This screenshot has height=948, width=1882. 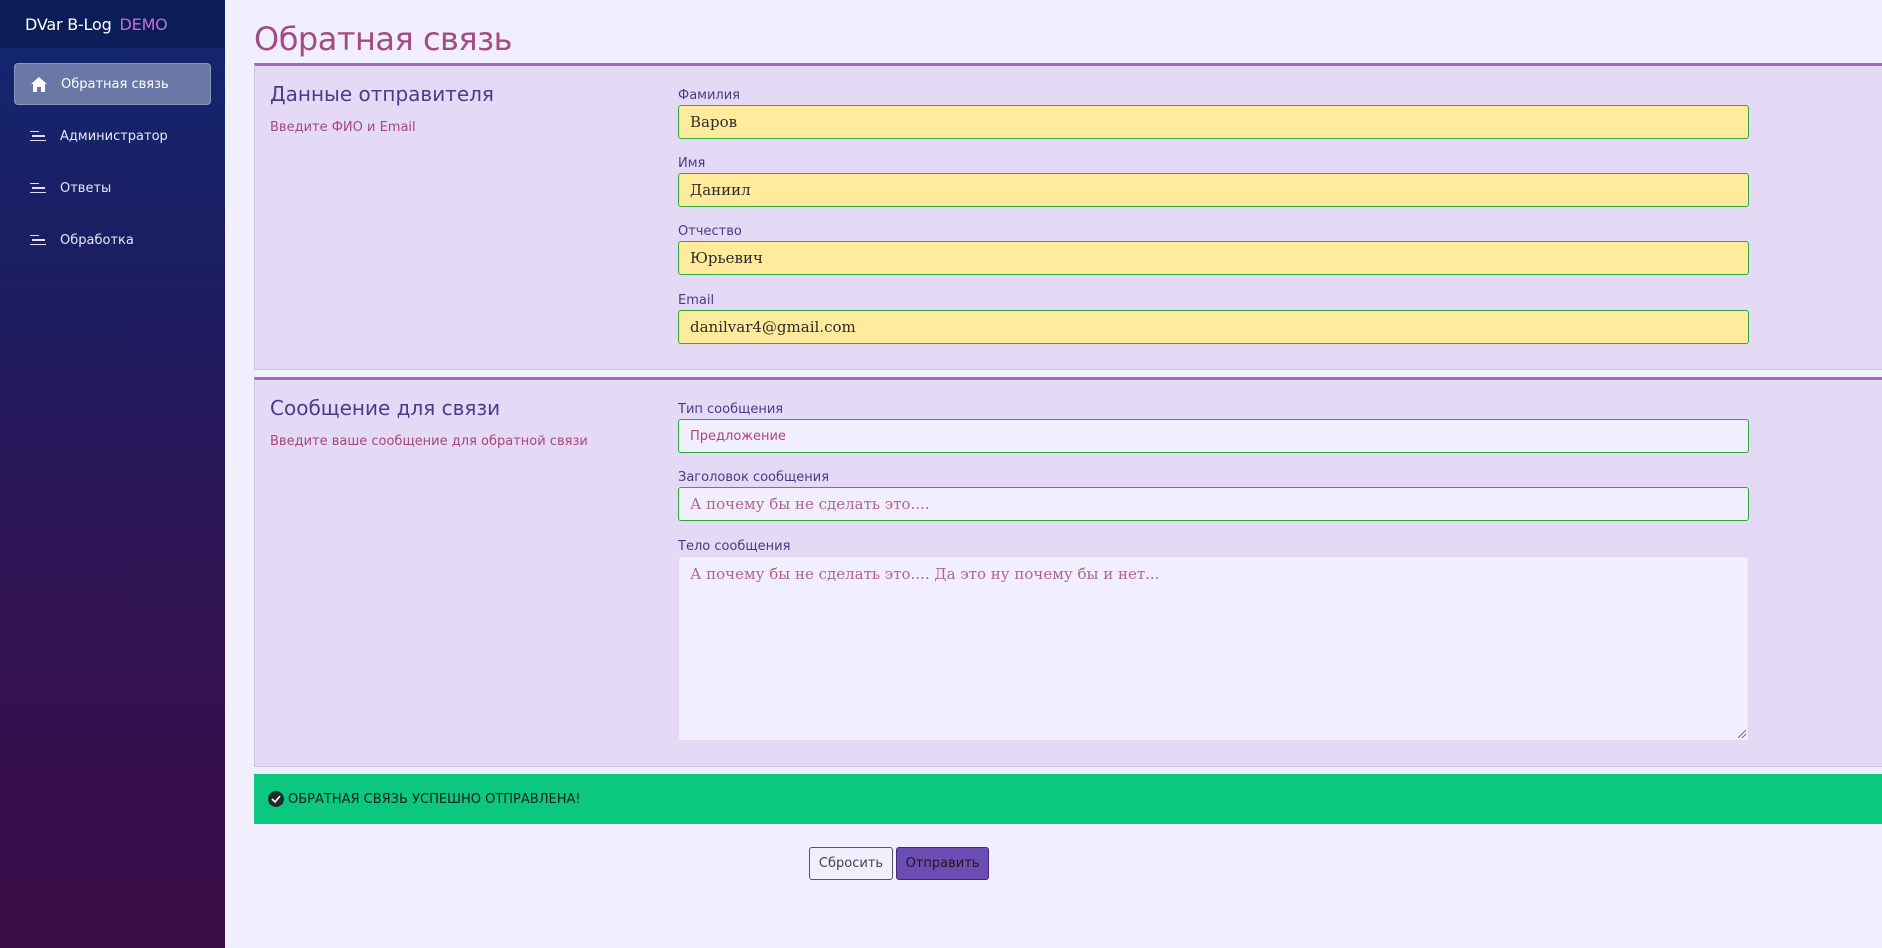 What do you see at coordinates (1213, 327) in the screenshot?
I see `email-field: danilvar4@gmail.com` at bounding box center [1213, 327].